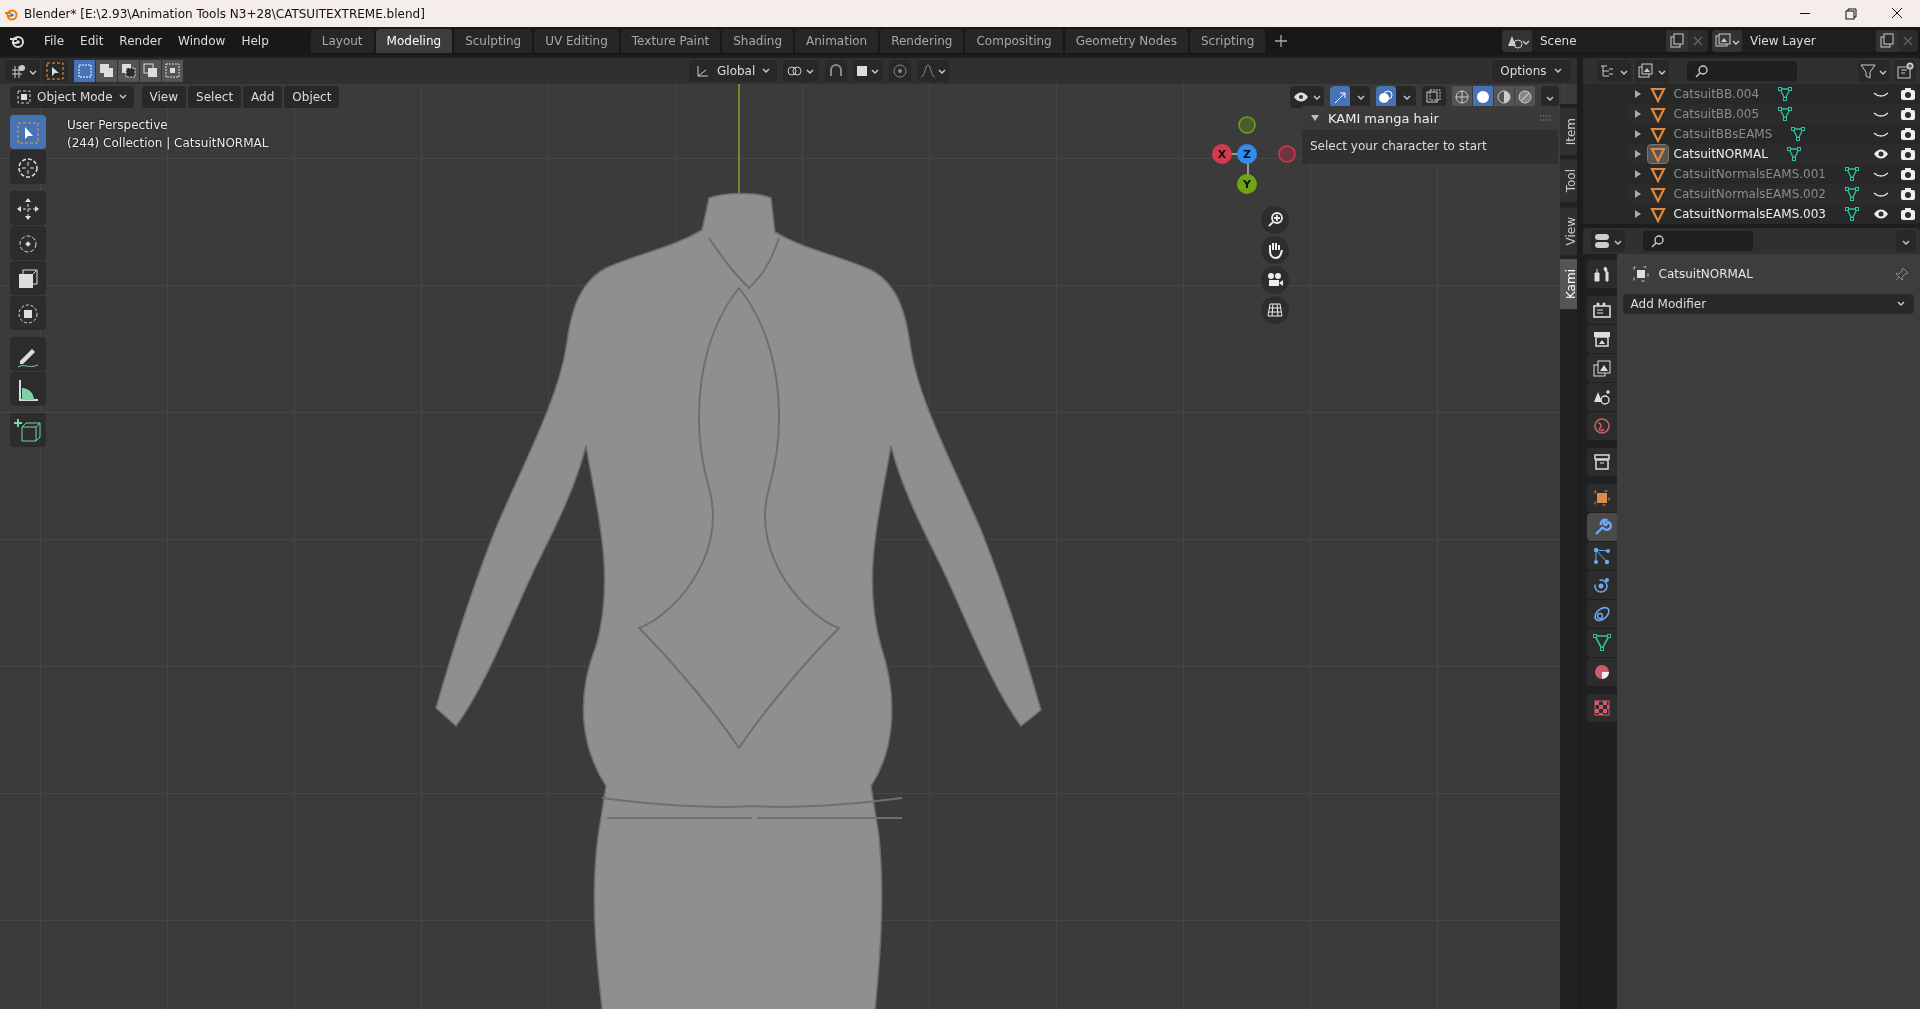 This screenshot has width=1920, height=1009. I want to click on filter-icon, so click(1874, 71).